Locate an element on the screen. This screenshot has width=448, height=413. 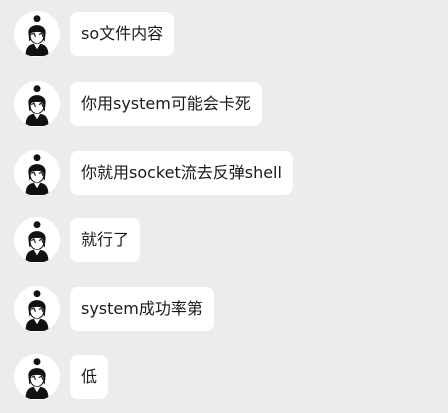
list-item: 就行了 is located at coordinates (77, 240).